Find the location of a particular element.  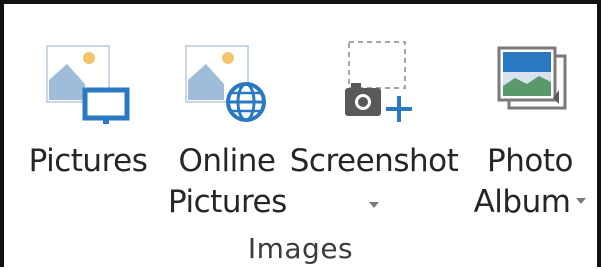

online-pictures-label-line2: Pictures is located at coordinates (227, 202).